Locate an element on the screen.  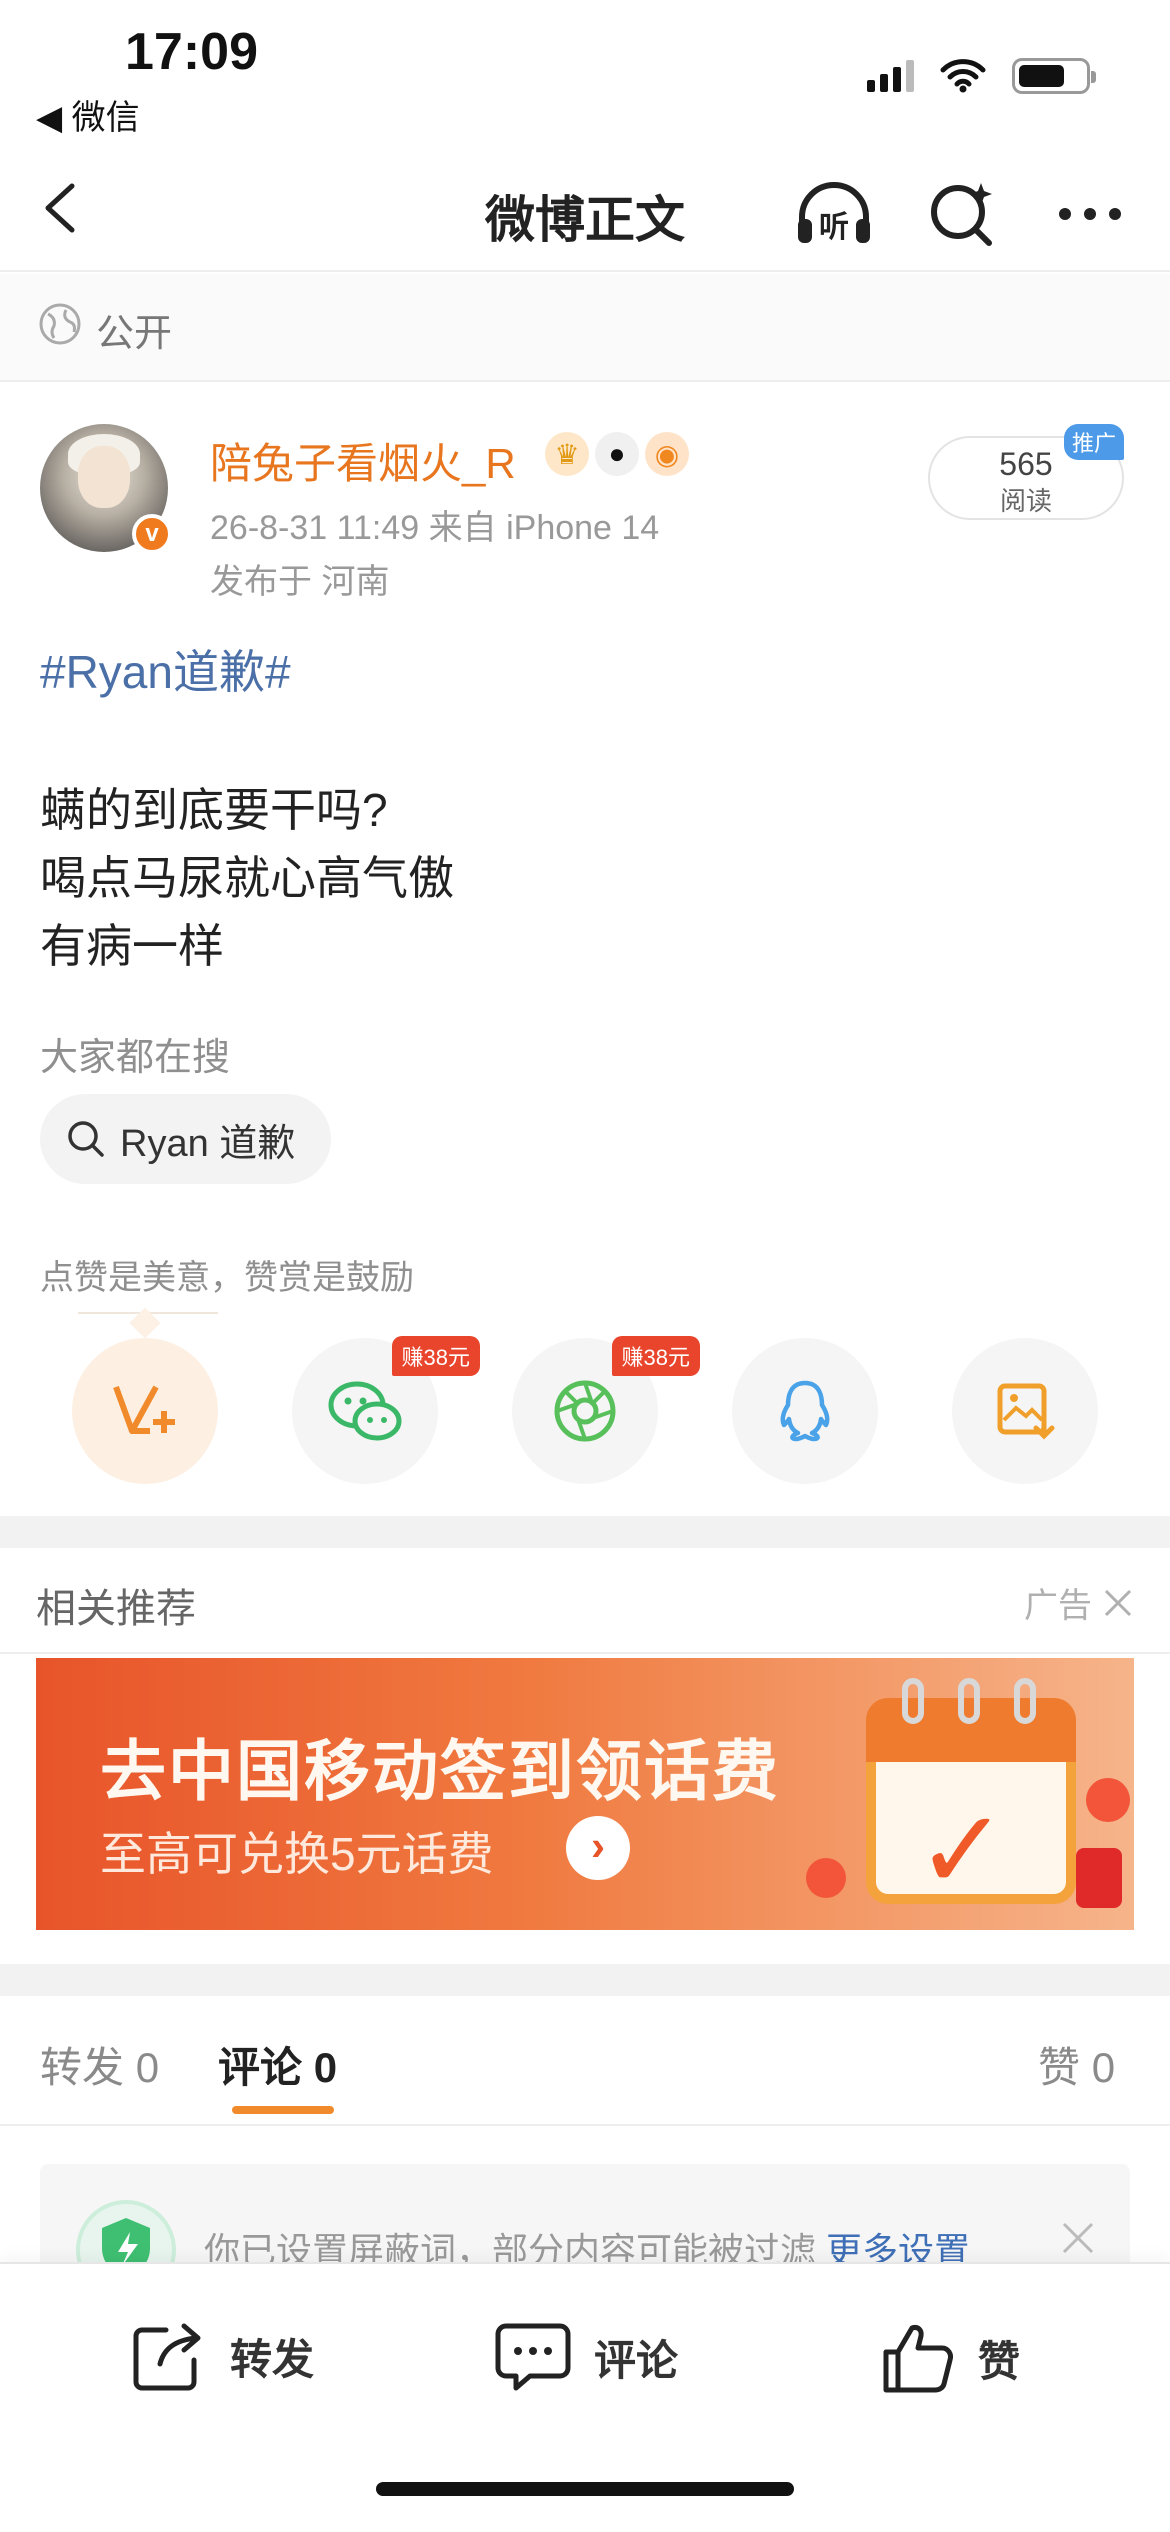
qq-penguin-icon is located at coordinates (805, 1411).